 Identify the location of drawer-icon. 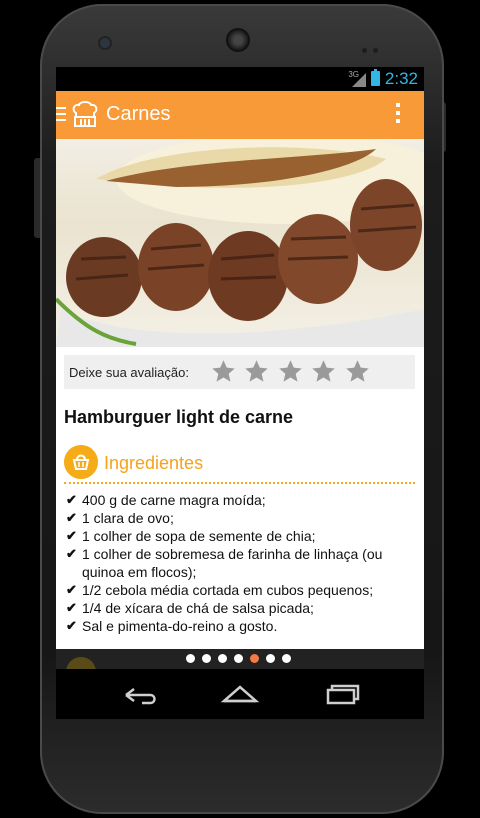
(61, 115).